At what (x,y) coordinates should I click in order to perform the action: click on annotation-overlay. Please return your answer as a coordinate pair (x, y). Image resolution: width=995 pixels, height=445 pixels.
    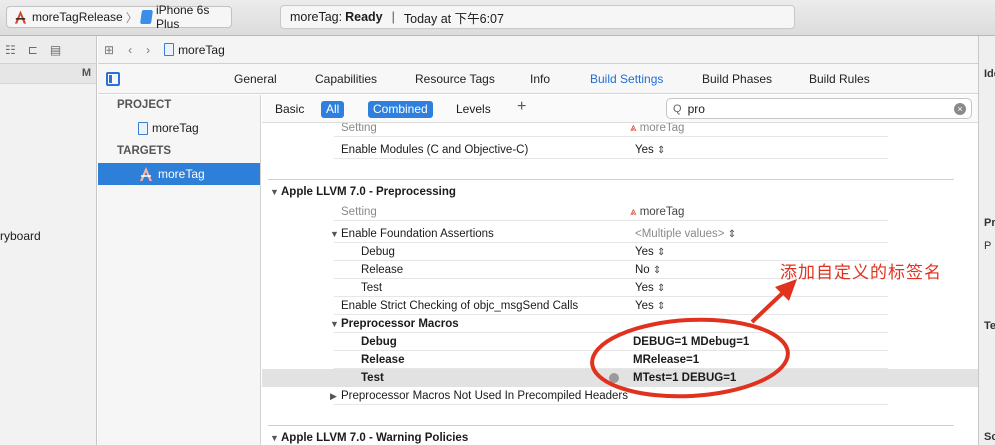
    Looking at the image, I should click on (693, 339).